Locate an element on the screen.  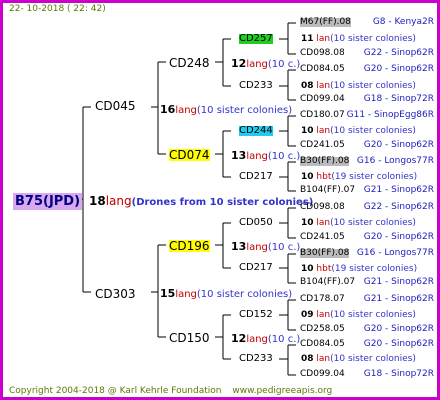
g2-num: 12 is located at coordinates (239, 338).